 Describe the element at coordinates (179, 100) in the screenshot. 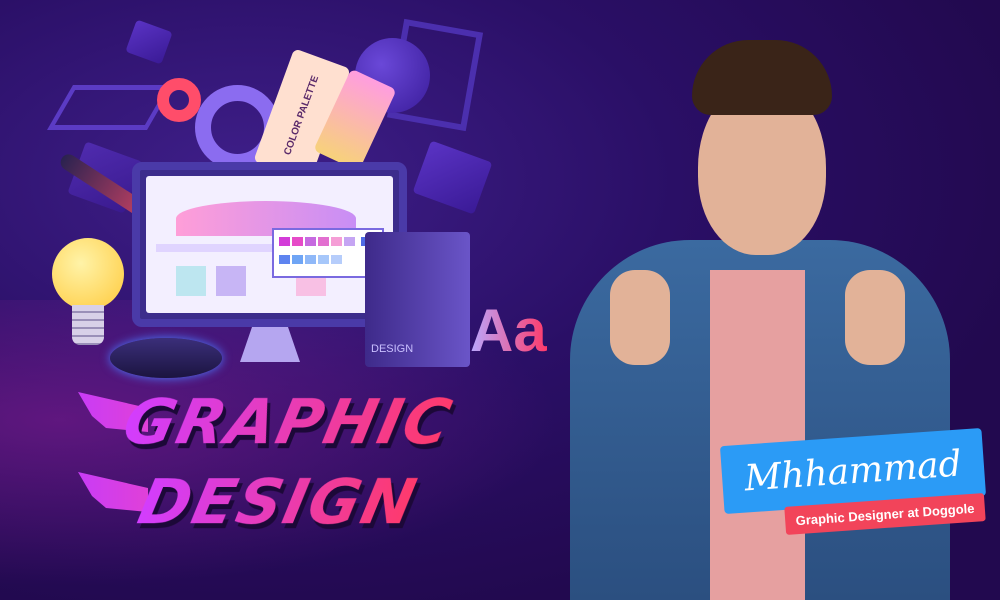

I see `gear-icon` at that location.